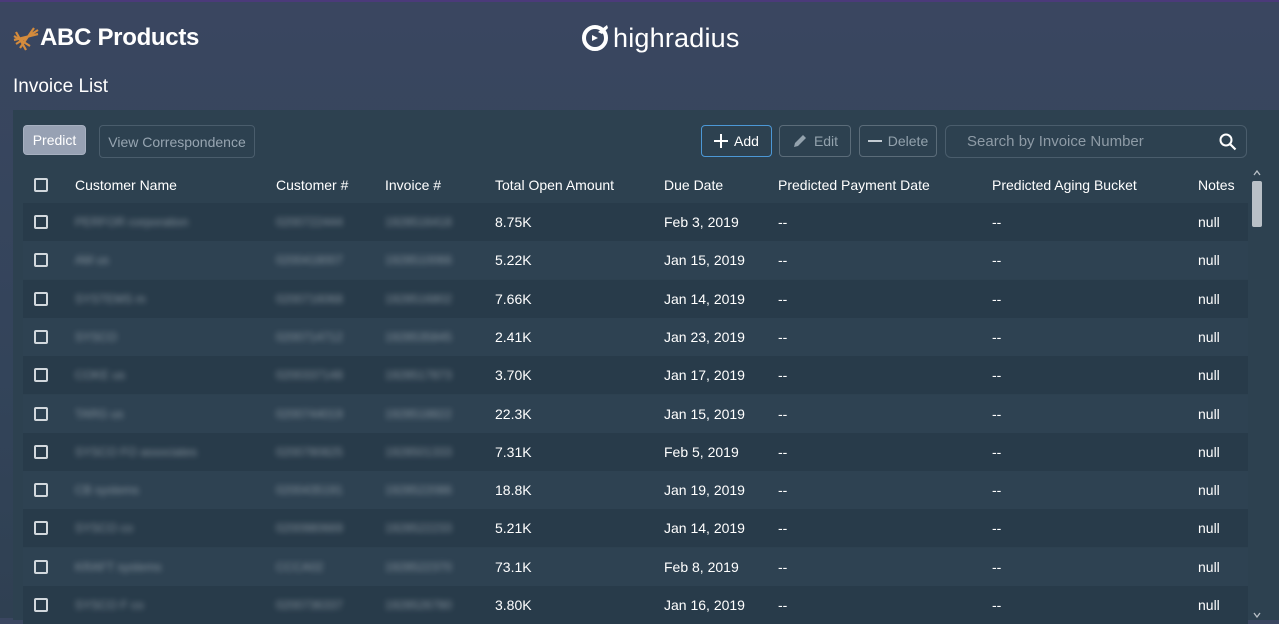 This screenshot has height=624, width=1279. I want to click on total-open-amount-cell: 73.1K, so click(513, 566).